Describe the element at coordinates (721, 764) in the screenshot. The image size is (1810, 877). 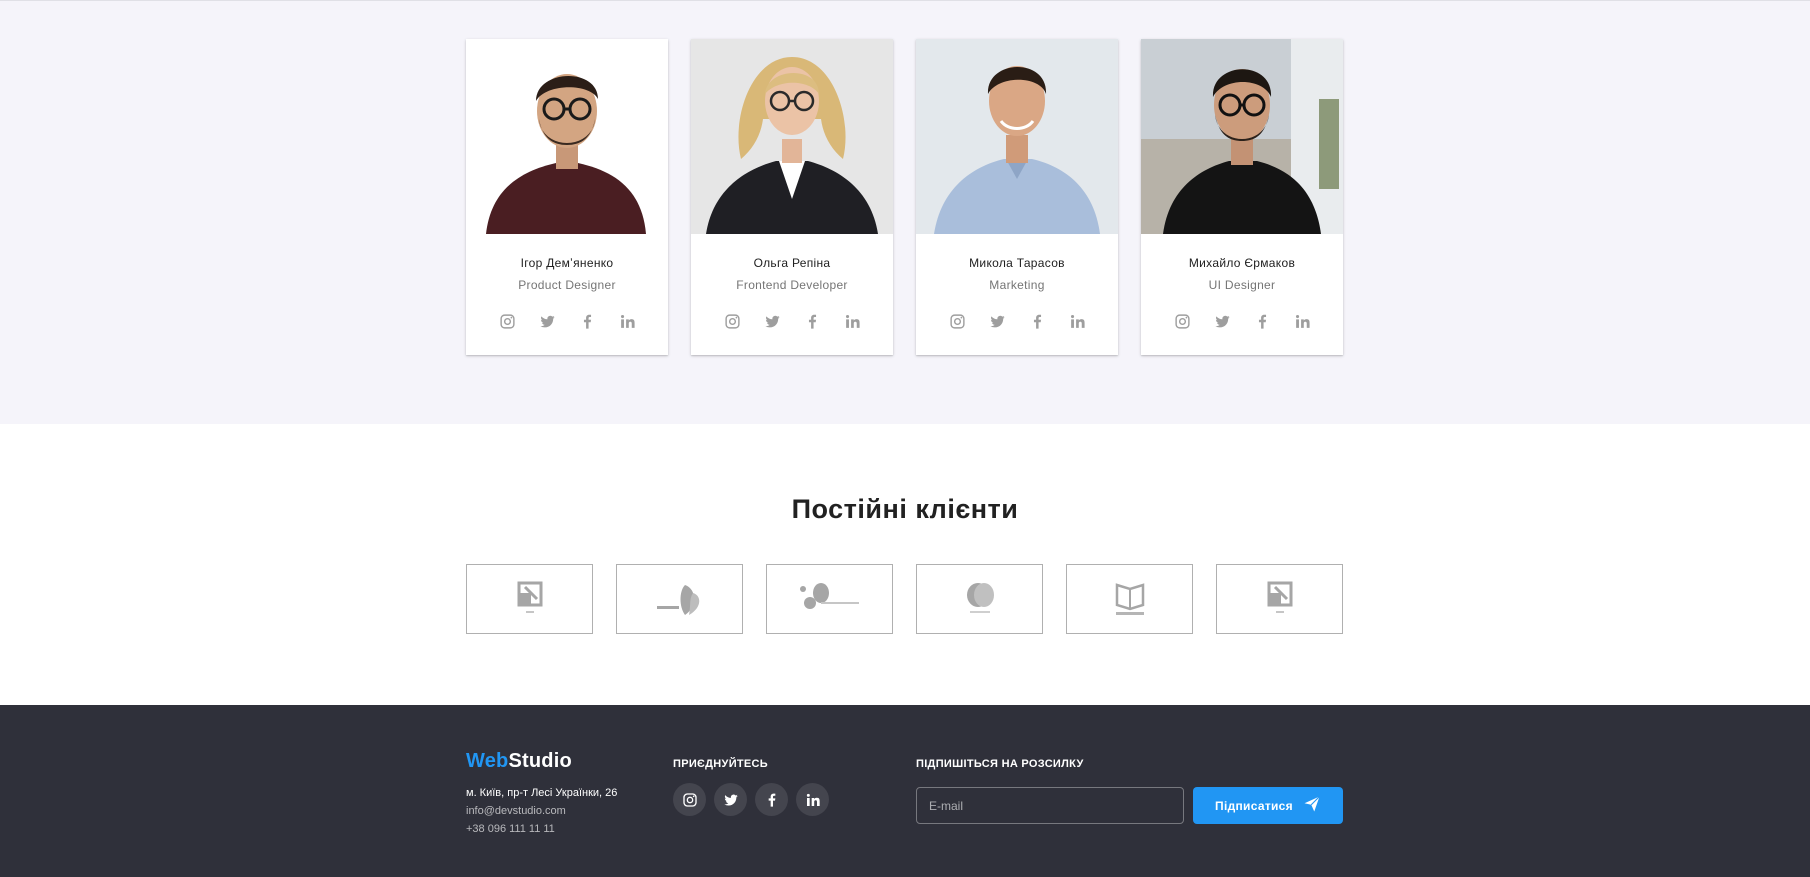
I see `join-title: ПРИЄДНУЙТЕСЬ` at that location.